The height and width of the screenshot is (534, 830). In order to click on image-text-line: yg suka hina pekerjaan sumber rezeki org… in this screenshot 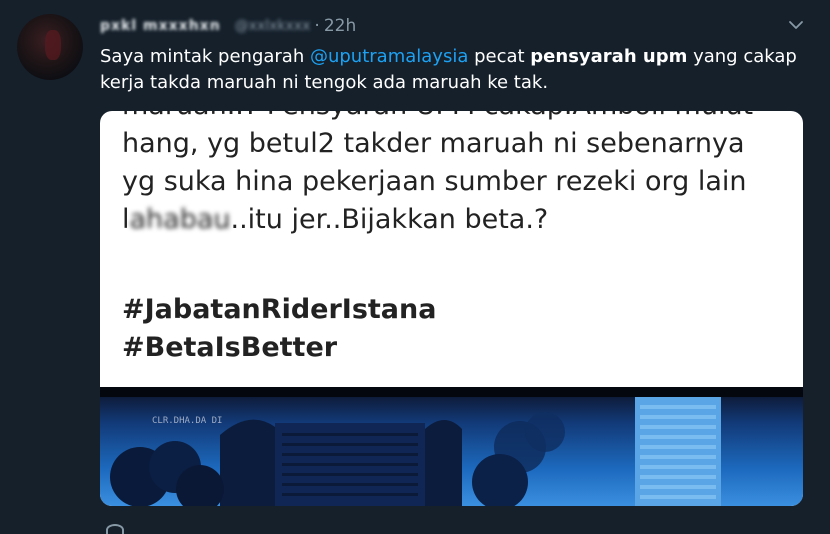, I will do `click(434, 181)`.